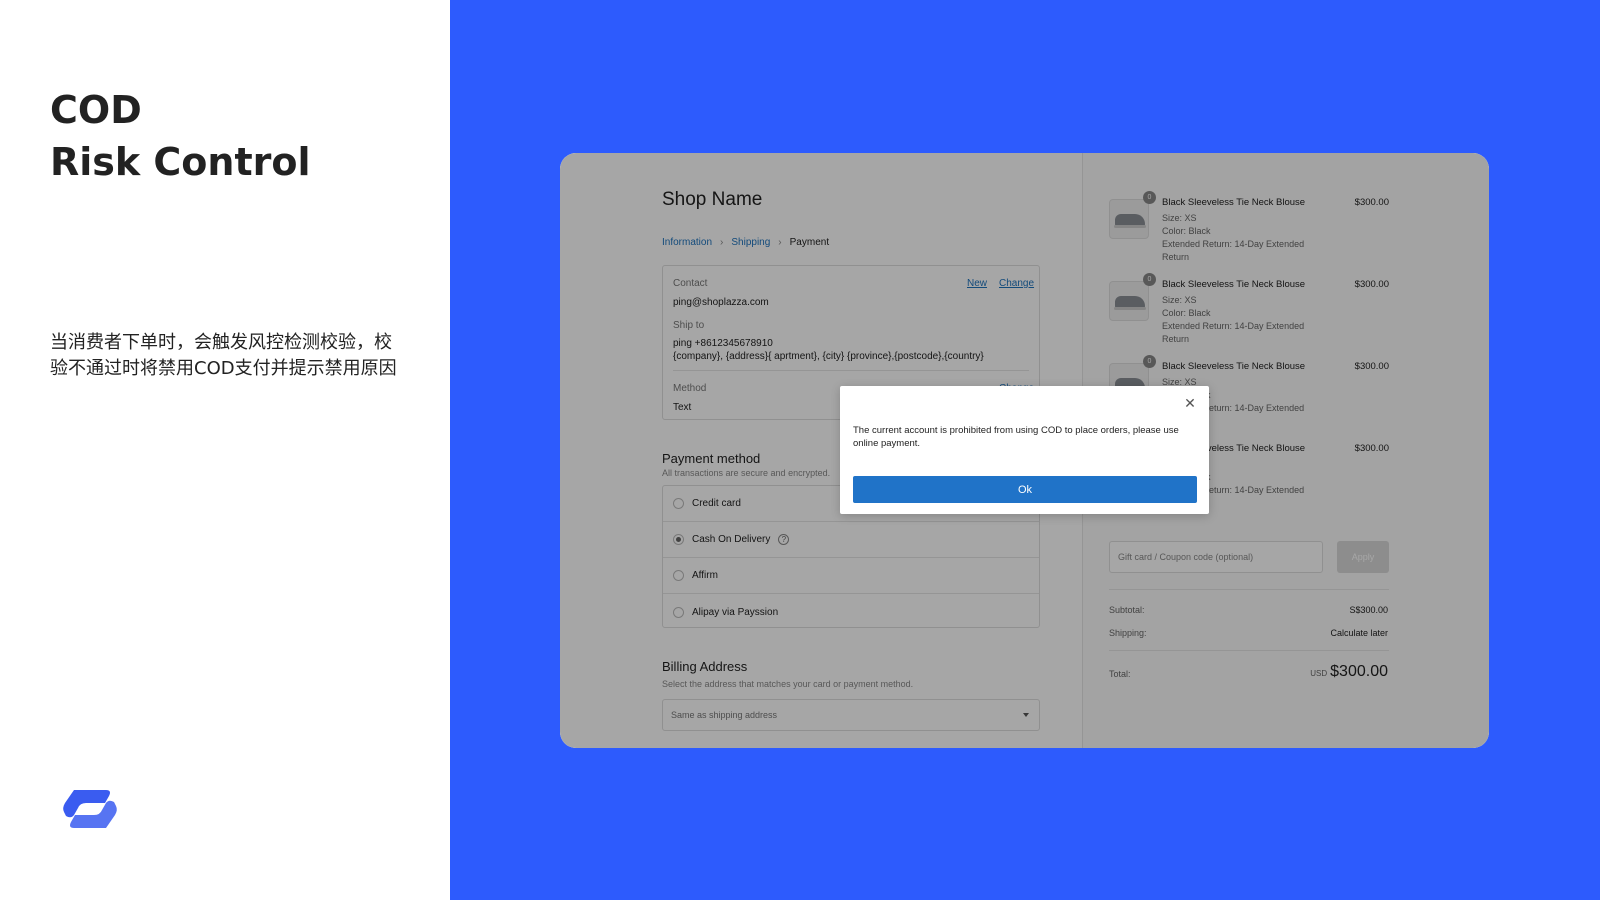 The image size is (1600, 900). I want to click on close-icon: ✕, so click(1190, 403).